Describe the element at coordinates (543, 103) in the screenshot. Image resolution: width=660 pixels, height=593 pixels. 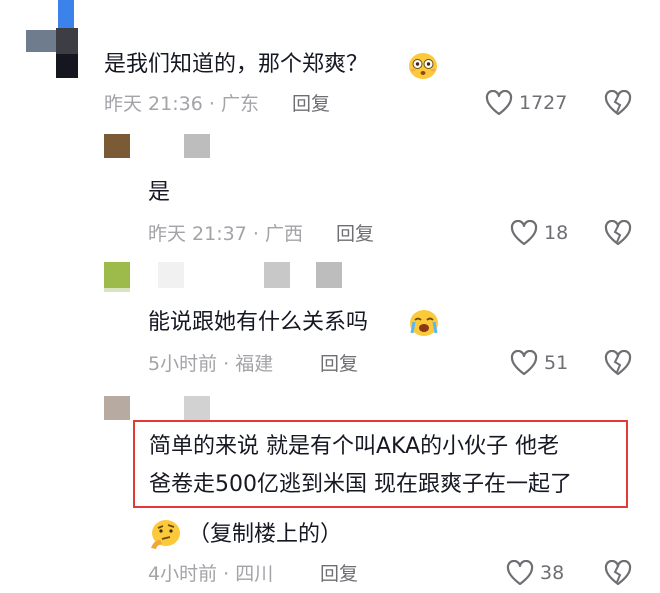
I see `like-count: 1727` at that location.